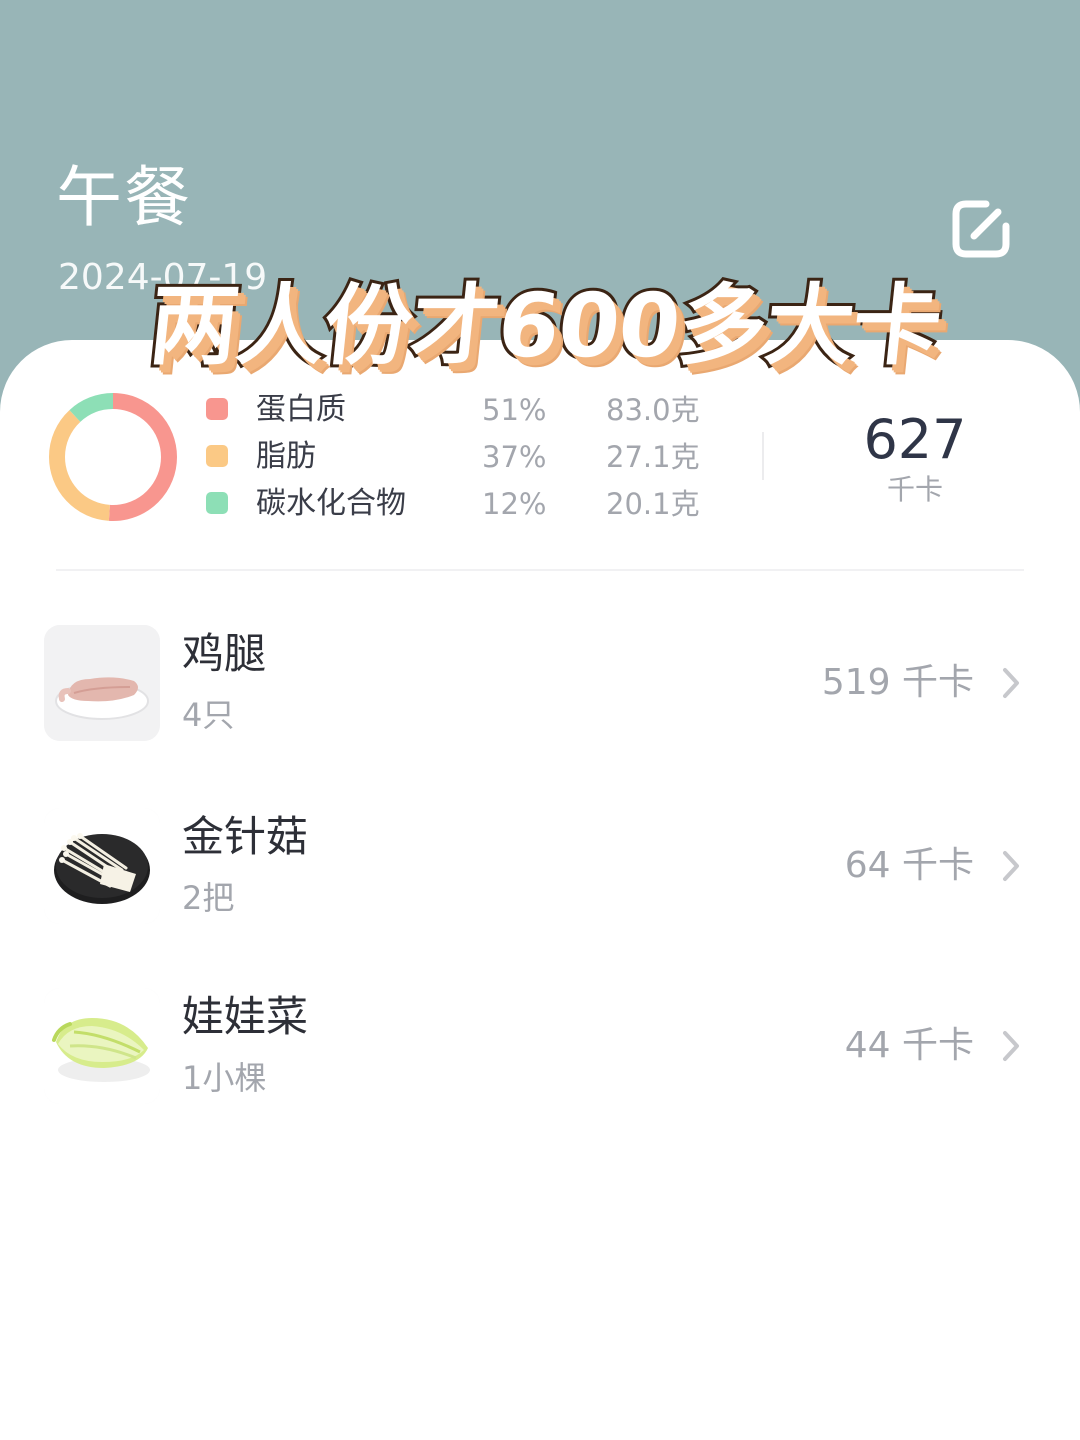  I want to click on fat-color-dot, so click(217, 456).